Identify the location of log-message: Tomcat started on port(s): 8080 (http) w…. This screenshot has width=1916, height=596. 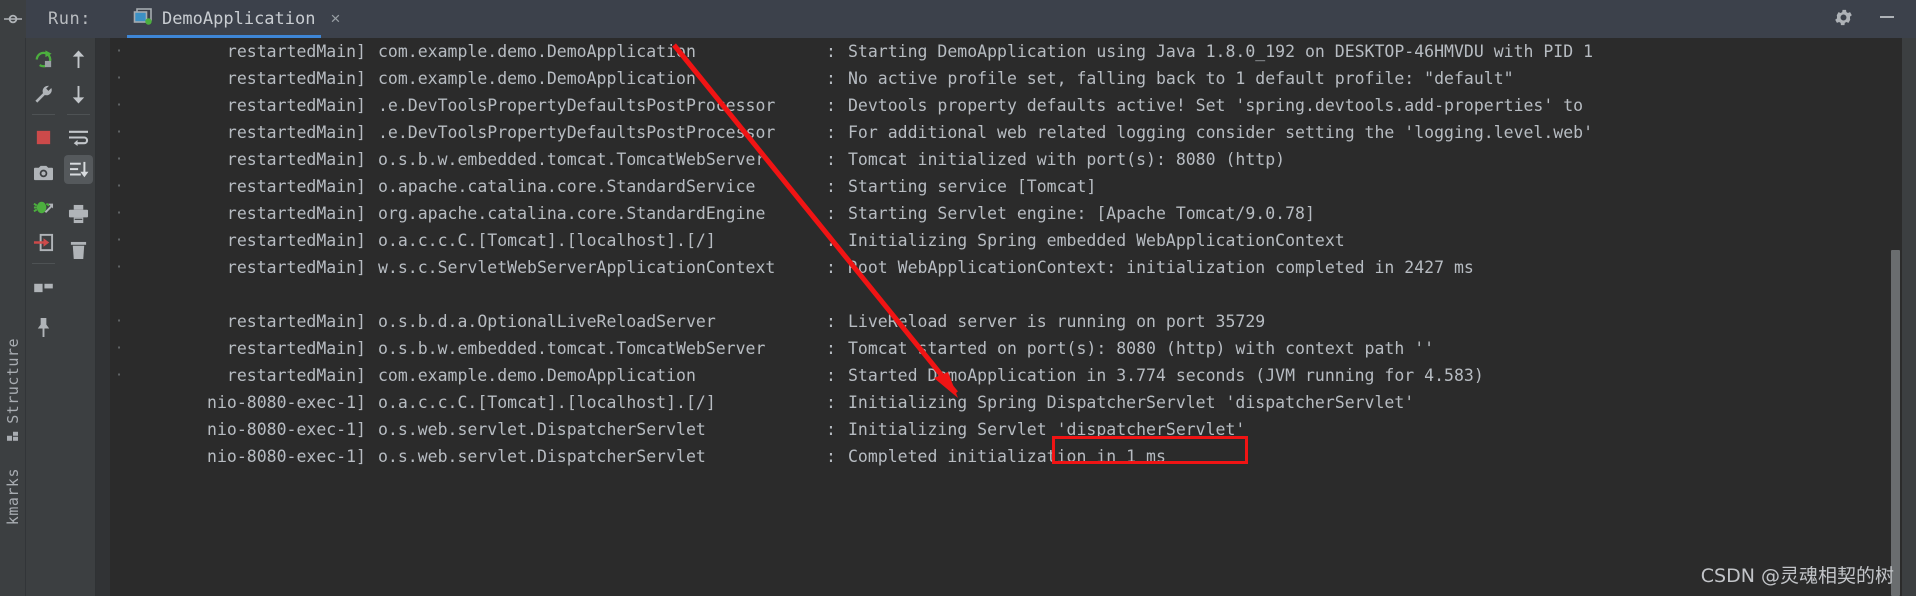
(1141, 348).